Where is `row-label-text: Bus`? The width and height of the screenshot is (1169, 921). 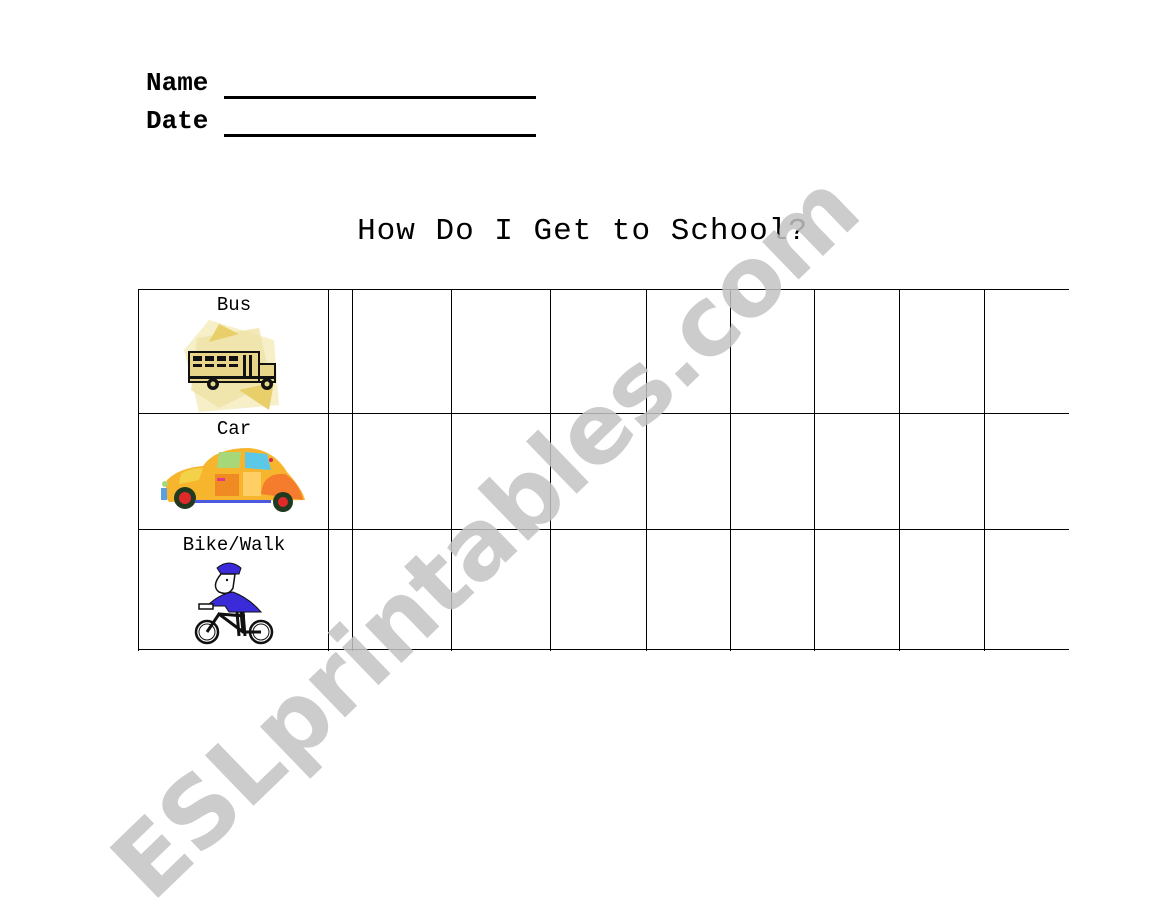
row-label-text: Bus is located at coordinates (234, 305).